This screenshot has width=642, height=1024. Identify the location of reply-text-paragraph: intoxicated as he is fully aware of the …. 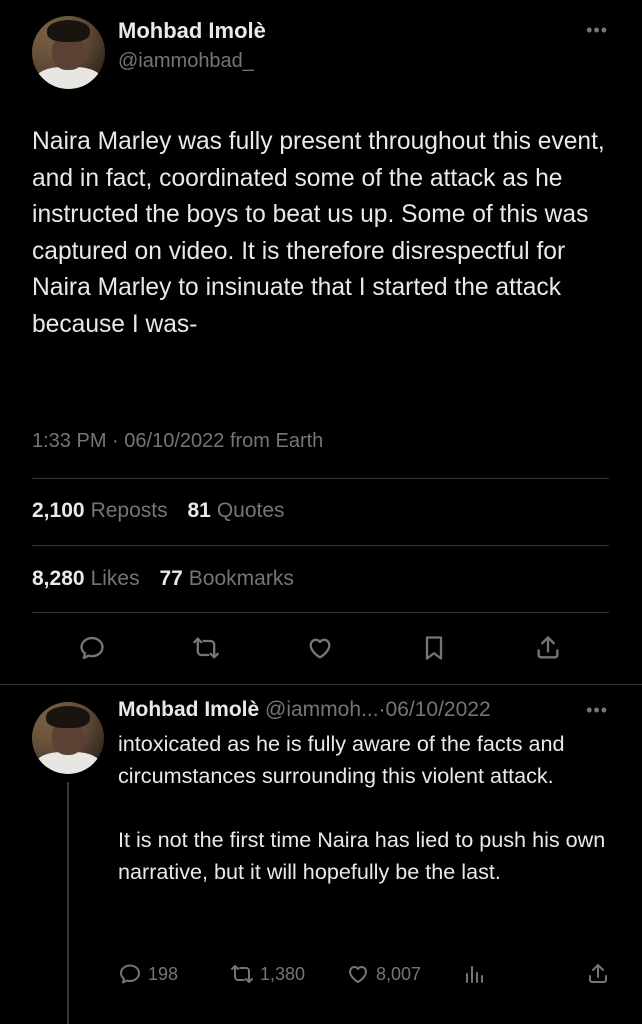
(341, 759).